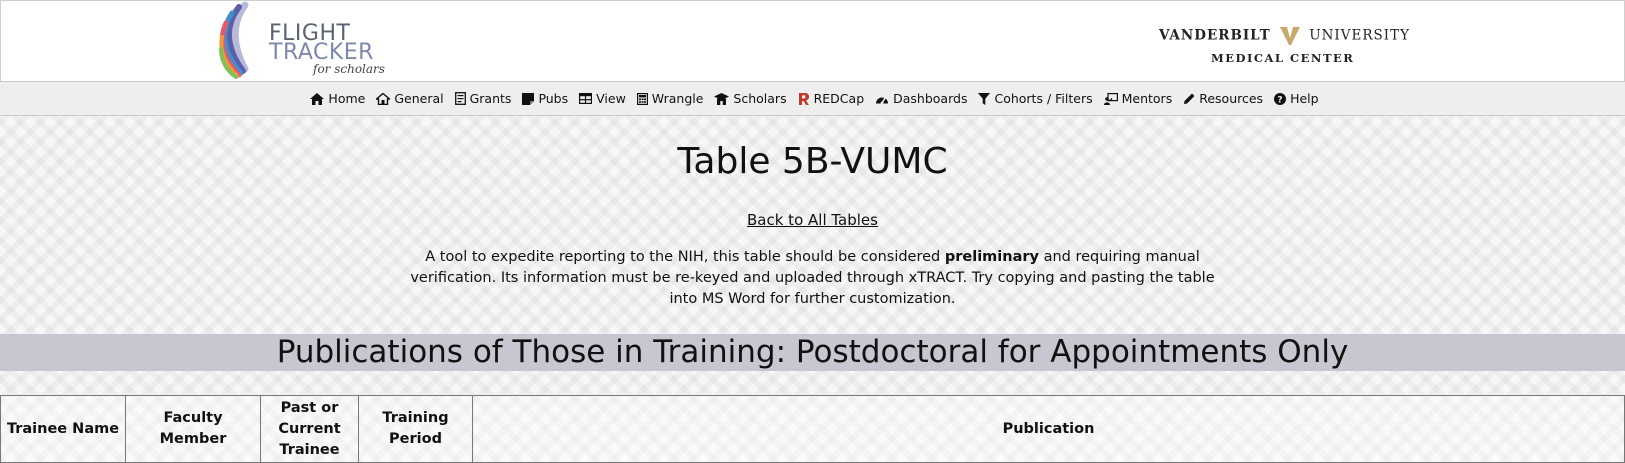 This screenshot has height=463, width=1625. I want to click on header-faculty-member: Faculty Member, so click(193, 429).